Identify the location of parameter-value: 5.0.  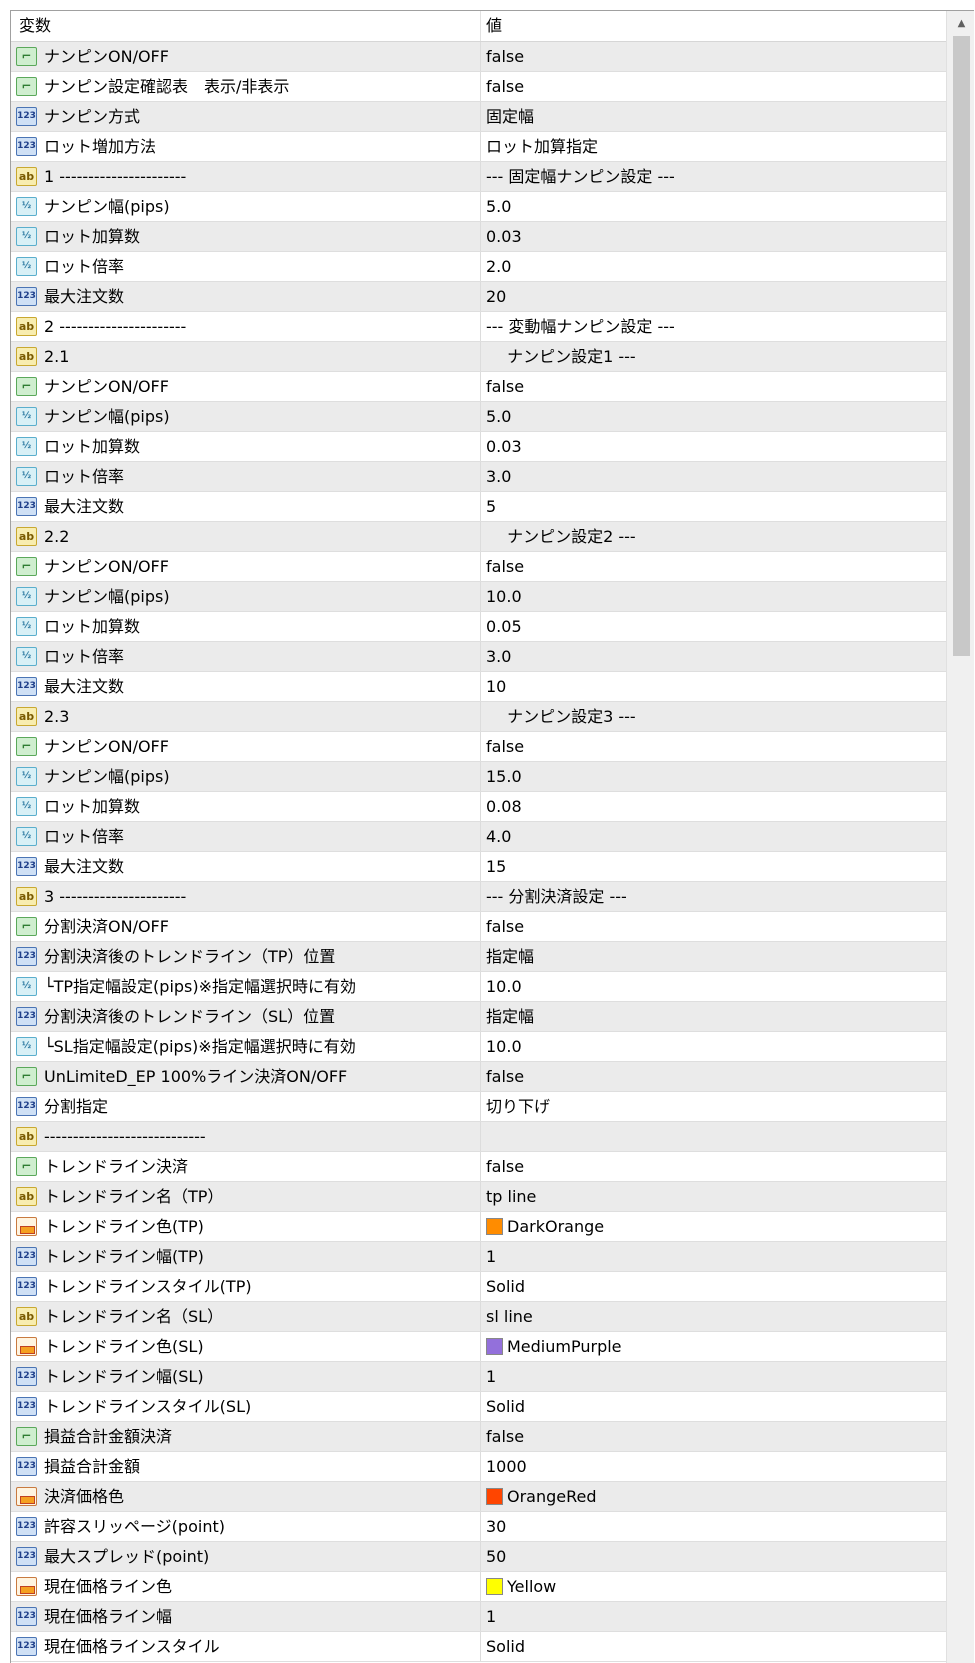
(498, 416).